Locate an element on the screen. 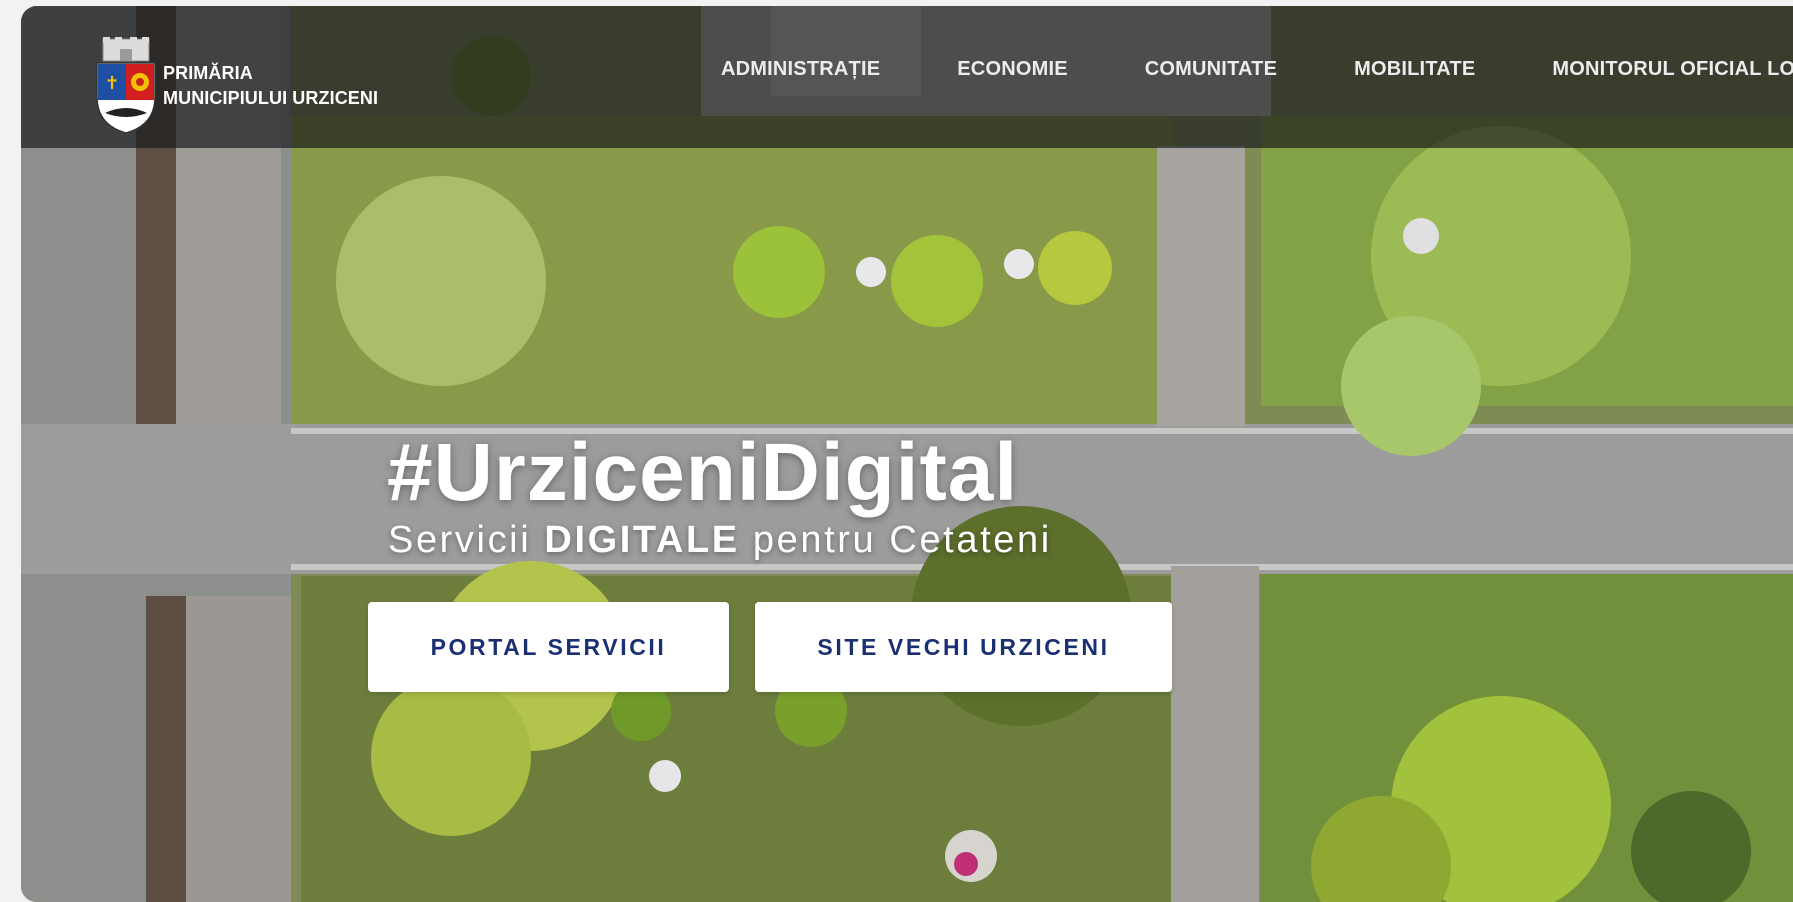 This screenshot has height=902, width=1793. portal-servicii-button: PORTAL SERVICII is located at coordinates (548, 647).